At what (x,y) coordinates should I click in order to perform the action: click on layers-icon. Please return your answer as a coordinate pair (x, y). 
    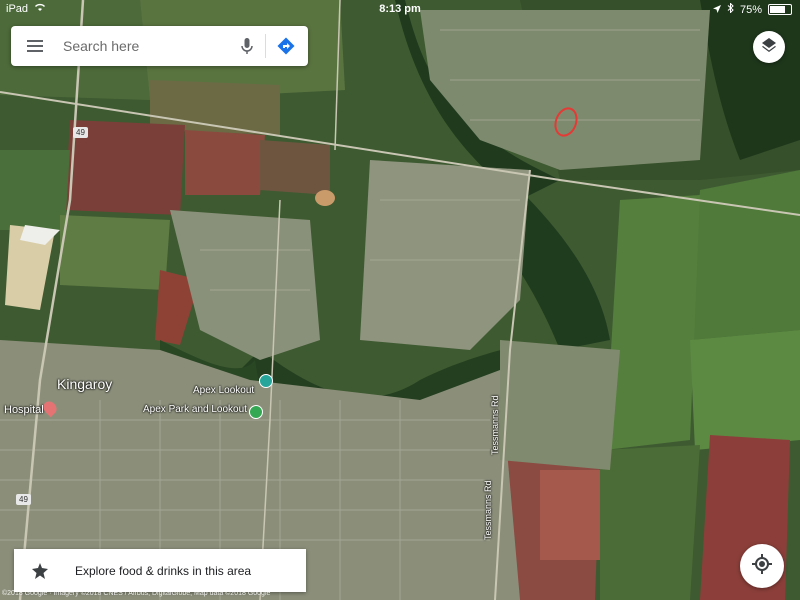
    Looking at the image, I should click on (769, 47).